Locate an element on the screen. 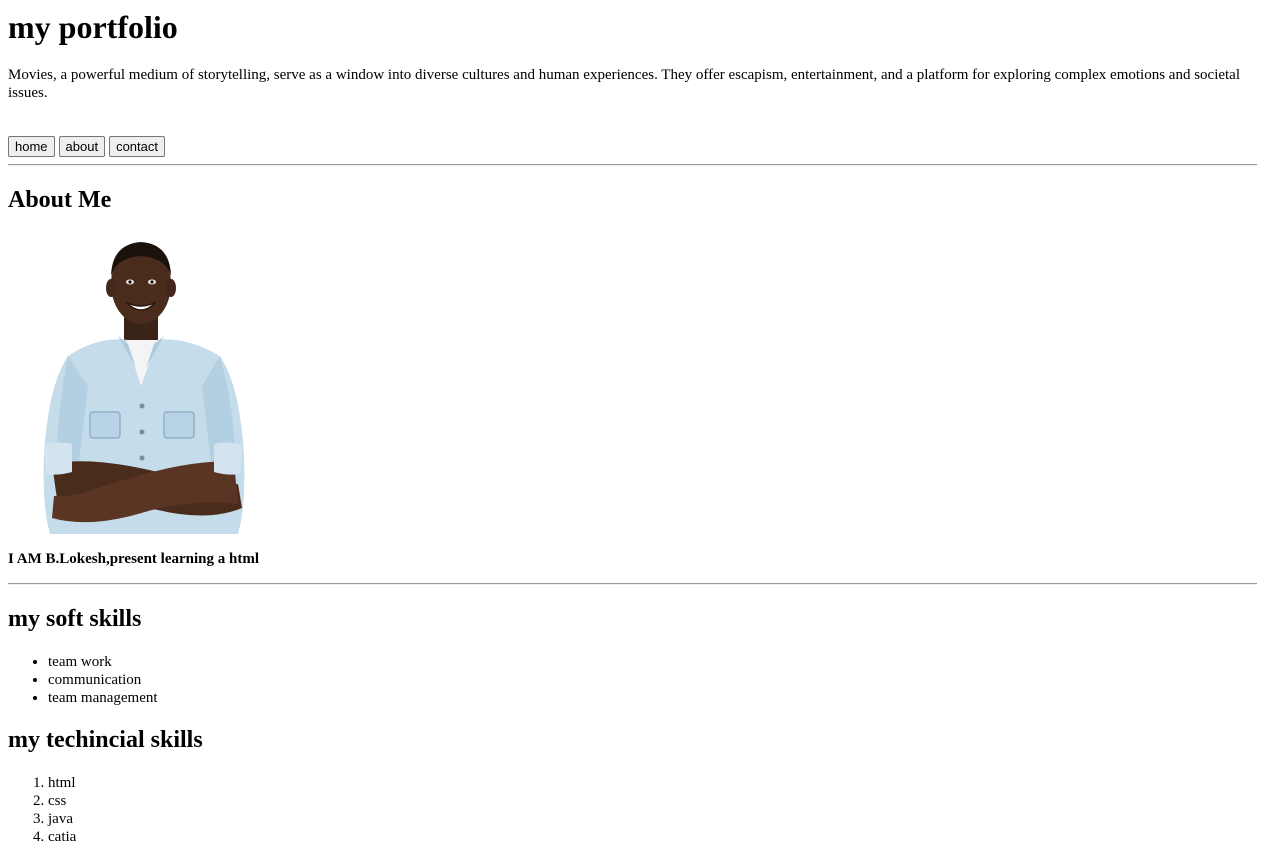 This screenshot has height=860, width=1265. about-heading: About Me is located at coordinates (60, 200).